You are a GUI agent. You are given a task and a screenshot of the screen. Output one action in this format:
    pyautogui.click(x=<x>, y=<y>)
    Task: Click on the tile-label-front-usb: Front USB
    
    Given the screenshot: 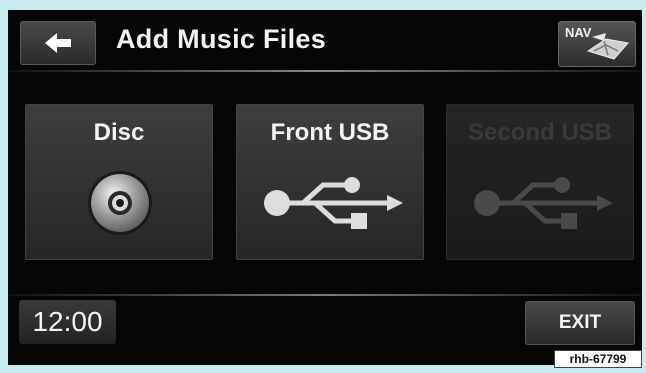 What is the action you would take?
    pyautogui.click(x=330, y=132)
    